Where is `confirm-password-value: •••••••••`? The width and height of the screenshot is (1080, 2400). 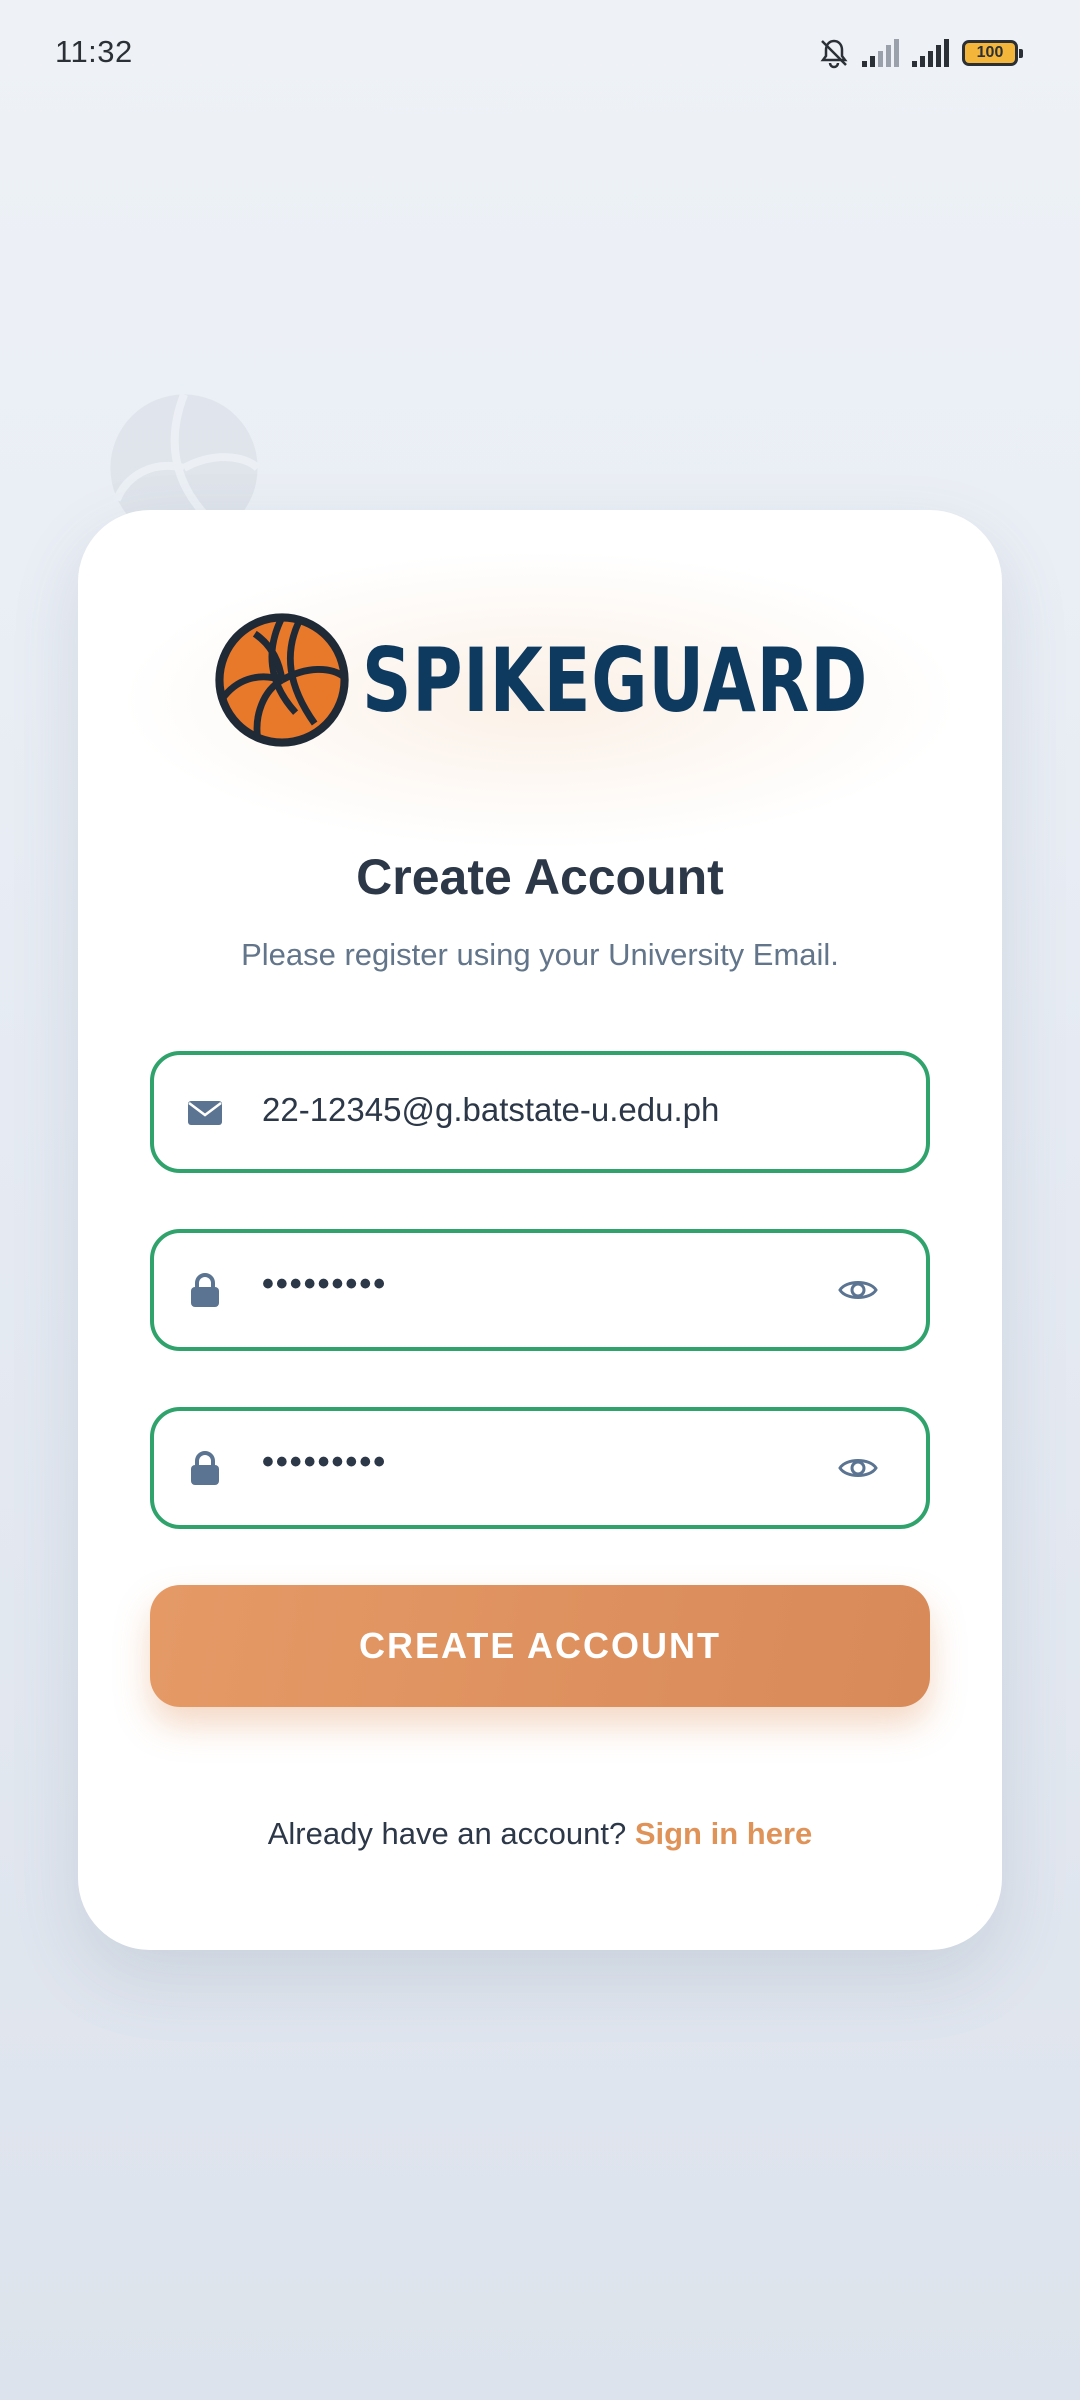 confirm-password-value: ••••••••• is located at coordinates (324, 1462).